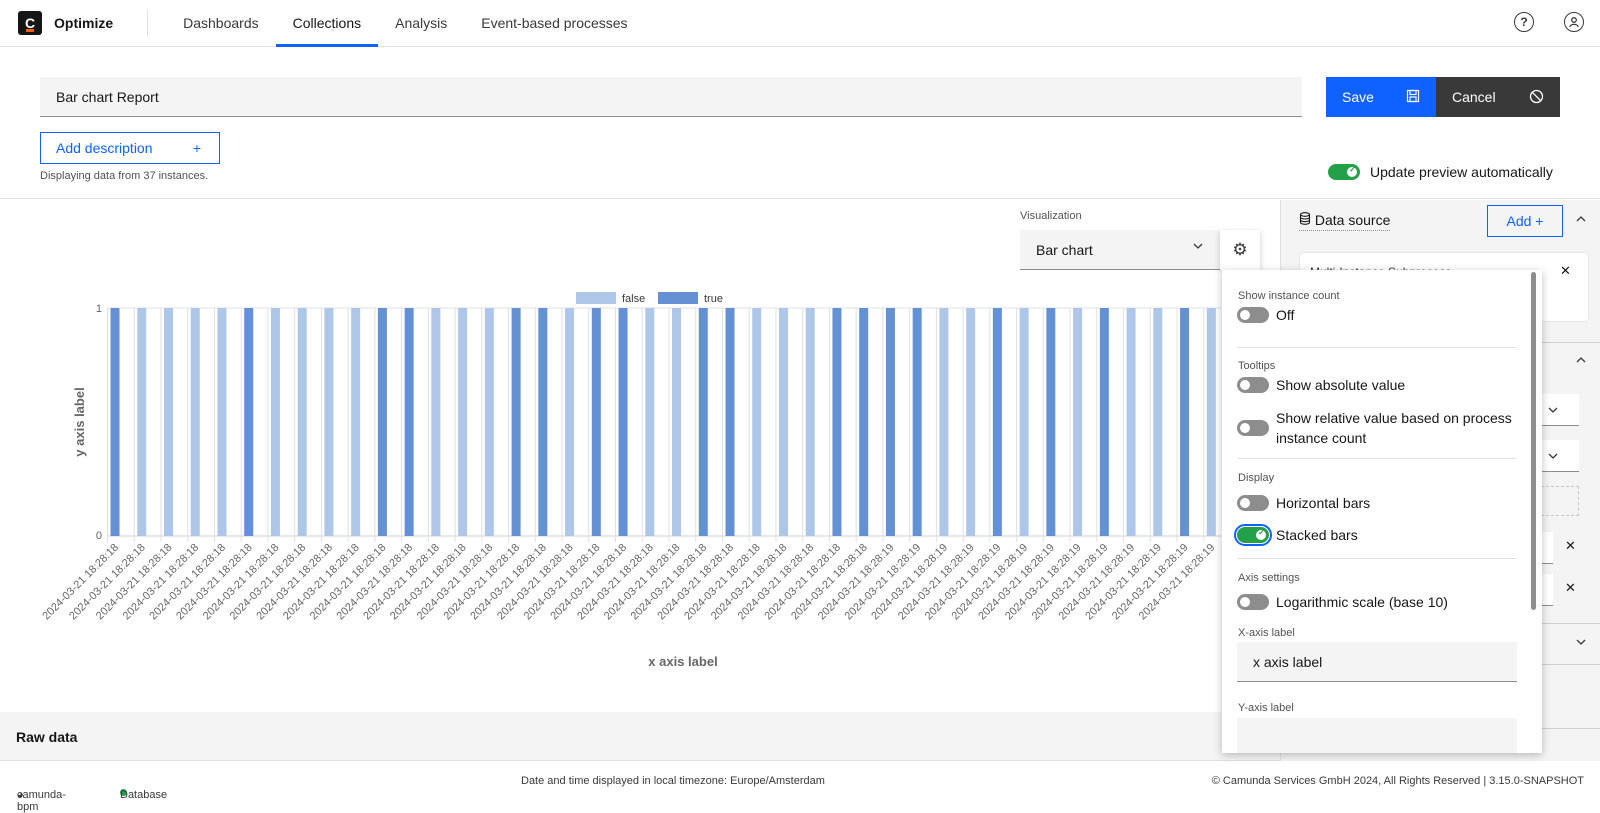  What do you see at coordinates (1344, 172) in the screenshot?
I see `auto-preview-toggle` at bounding box center [1344, 172].